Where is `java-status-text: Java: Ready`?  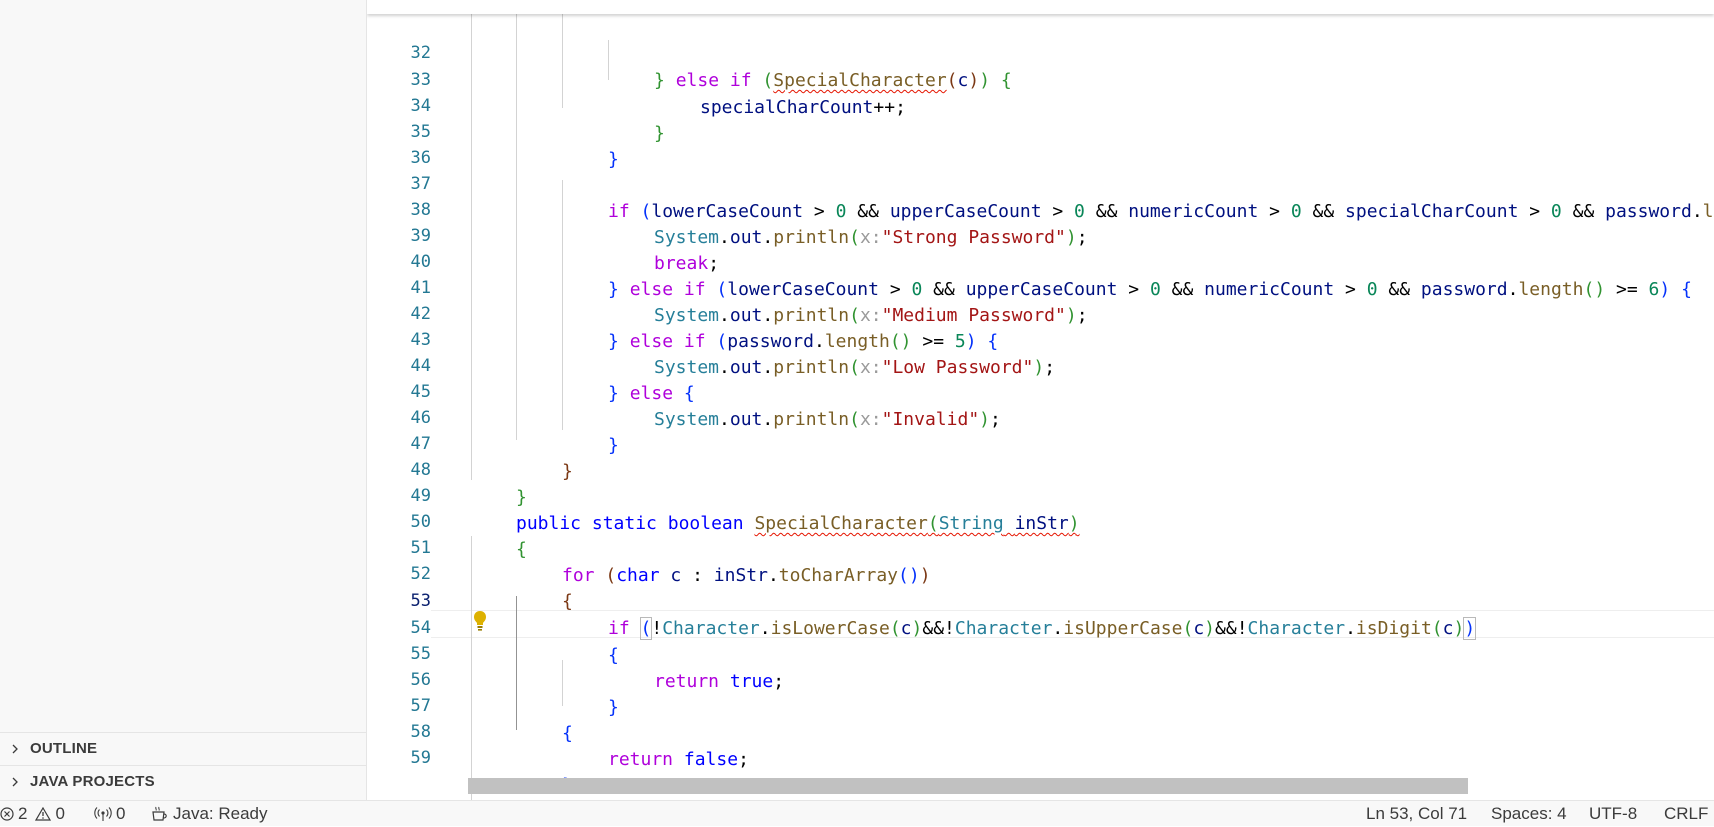 java-status-text: Java: Ready is located at coordinates (220, 813).